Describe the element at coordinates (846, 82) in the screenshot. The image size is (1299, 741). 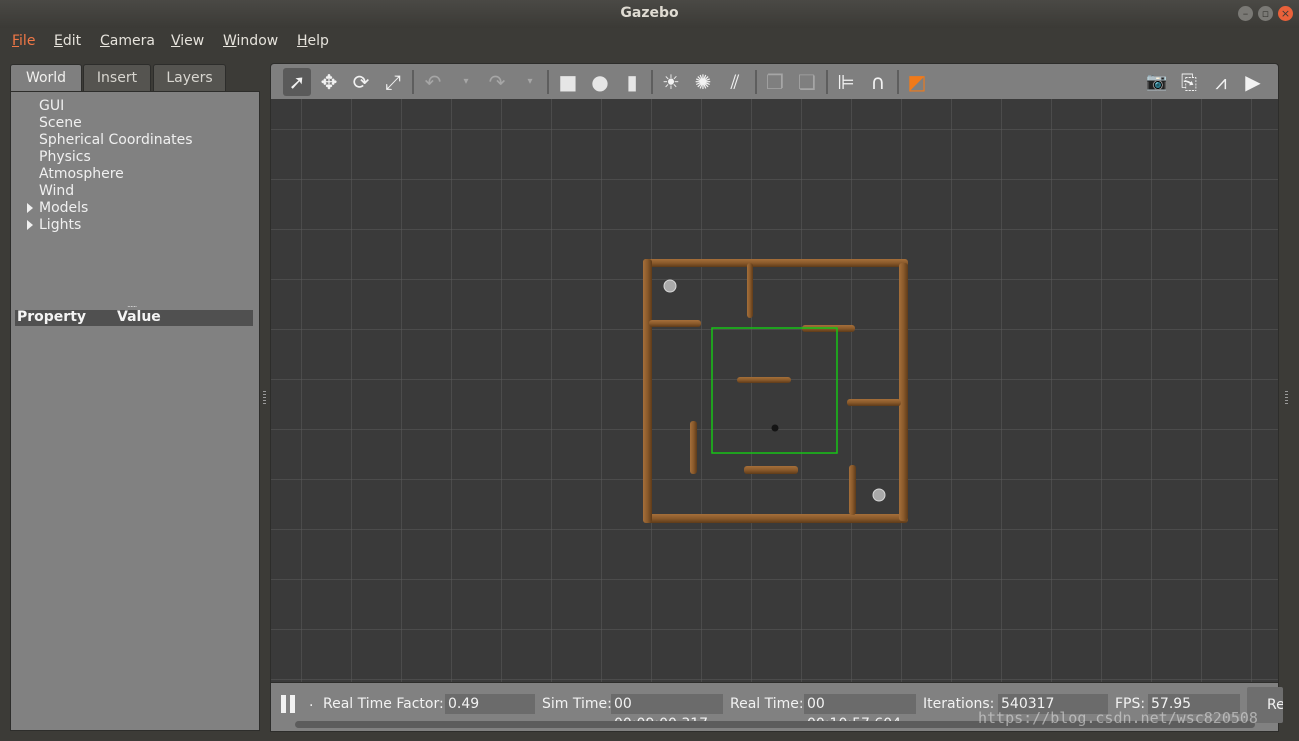
I see `align-icon: ⊫` at that location.